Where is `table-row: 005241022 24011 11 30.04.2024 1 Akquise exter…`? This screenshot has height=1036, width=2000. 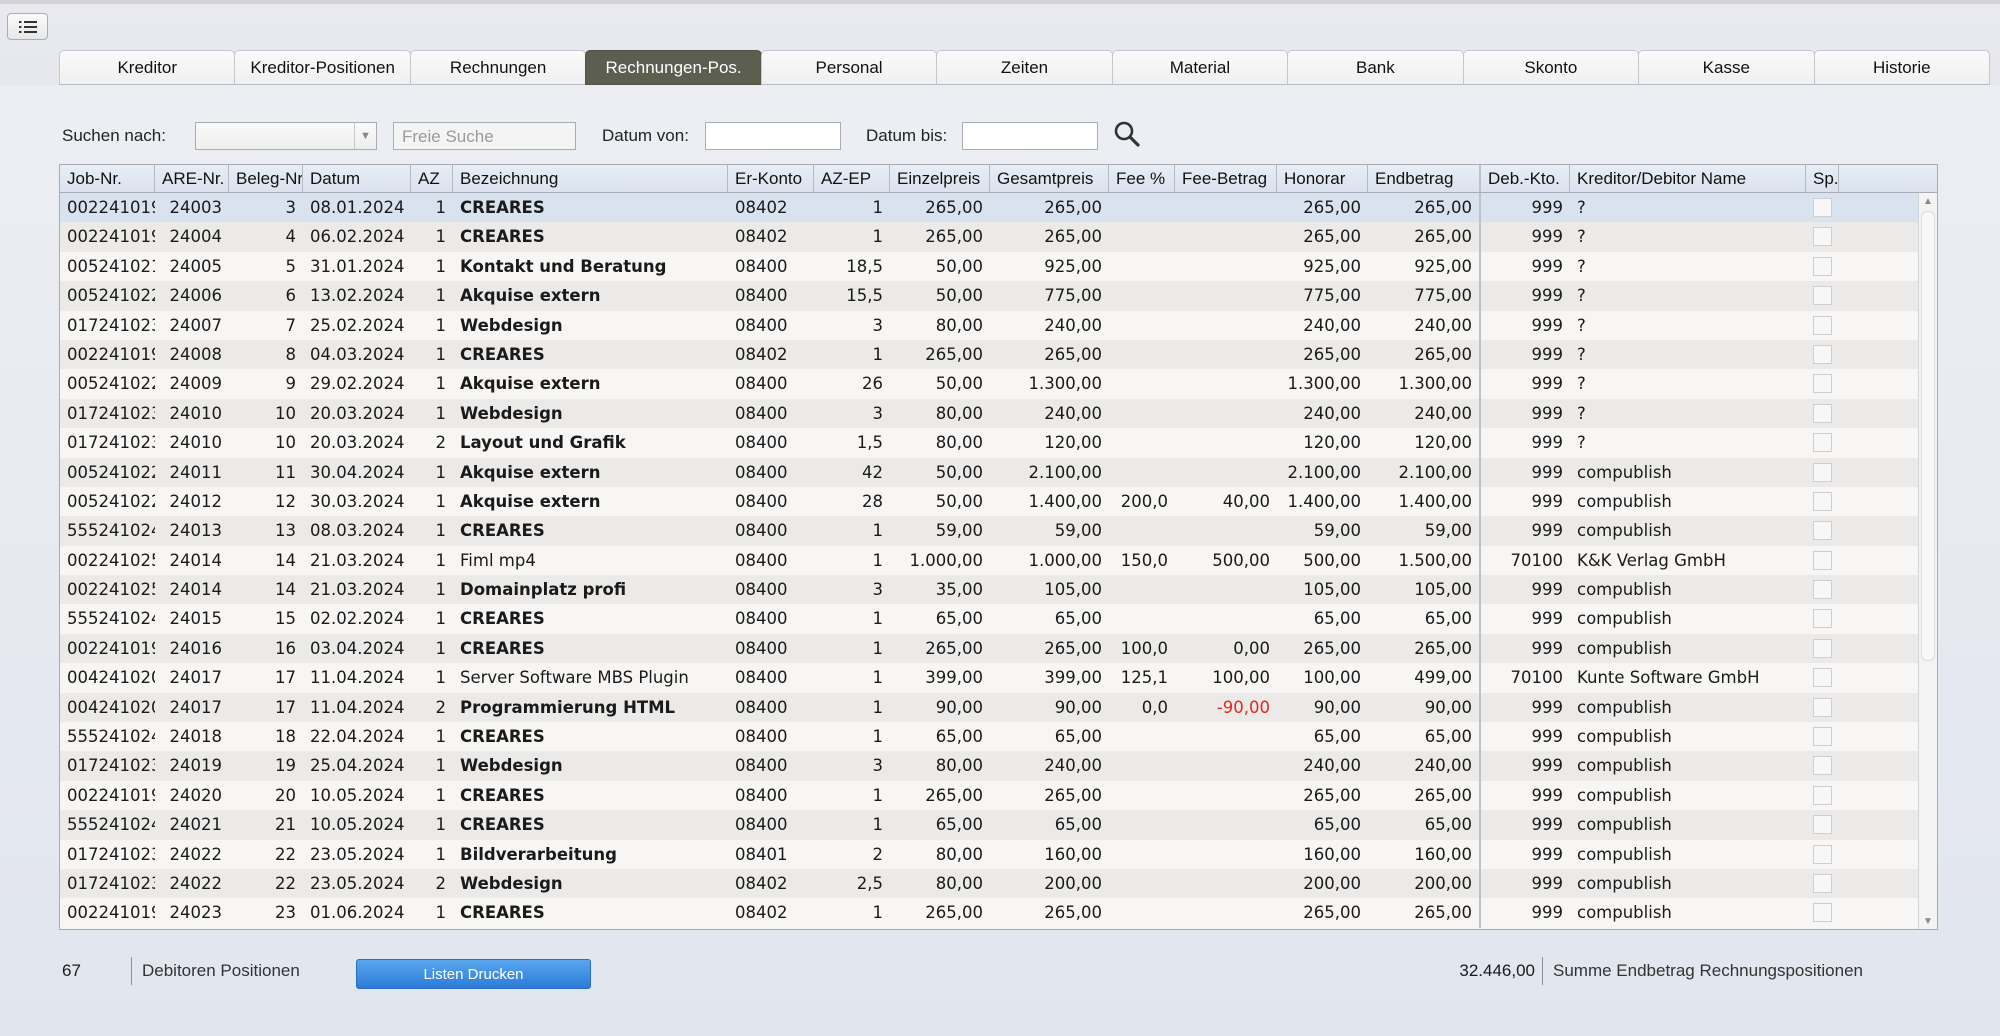 table-row: 005241022 24011 11 30.04.2024 1 Akquise exter… is located at coordinates (998, 472).